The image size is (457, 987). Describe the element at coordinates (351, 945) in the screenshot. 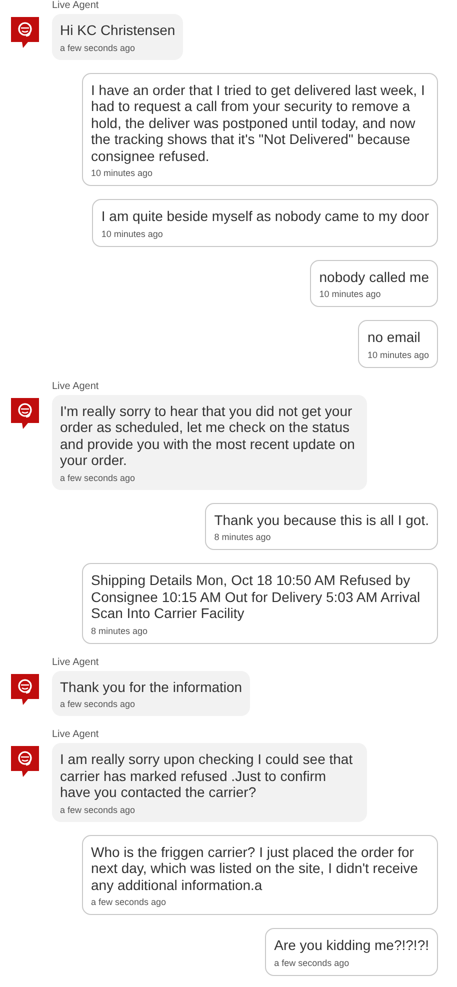

I see `message-text: Are you kidding me?!?!?!` at that location.